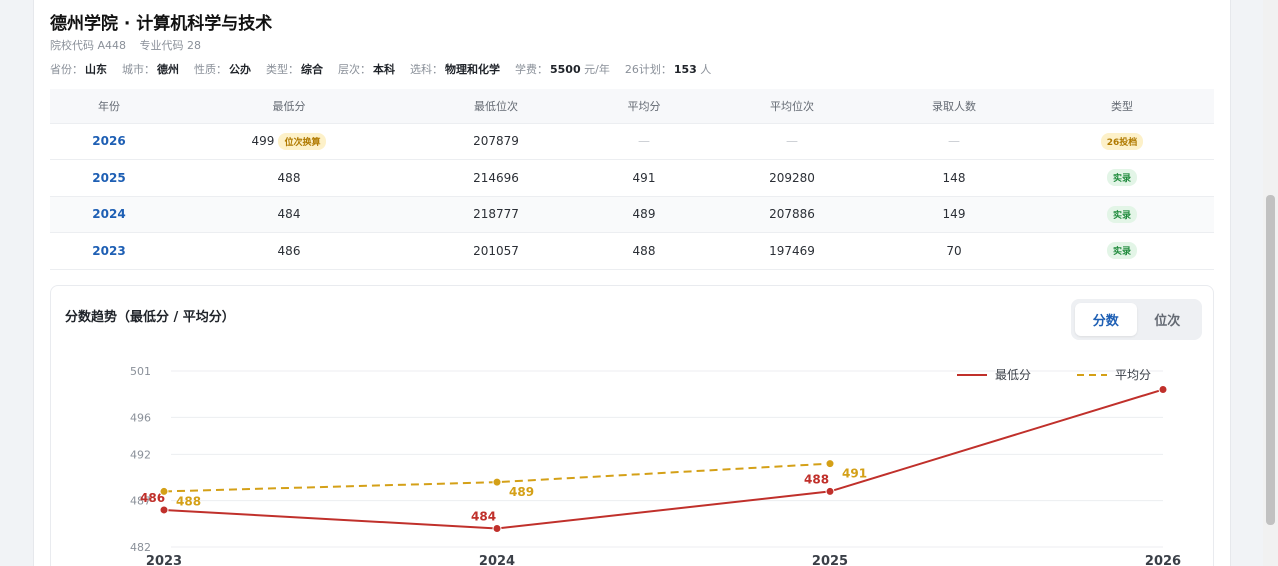  Describe the element at coordinates (302, 141) in the screenshot. I see `rank-convert-badge: 位次换算` at that location.